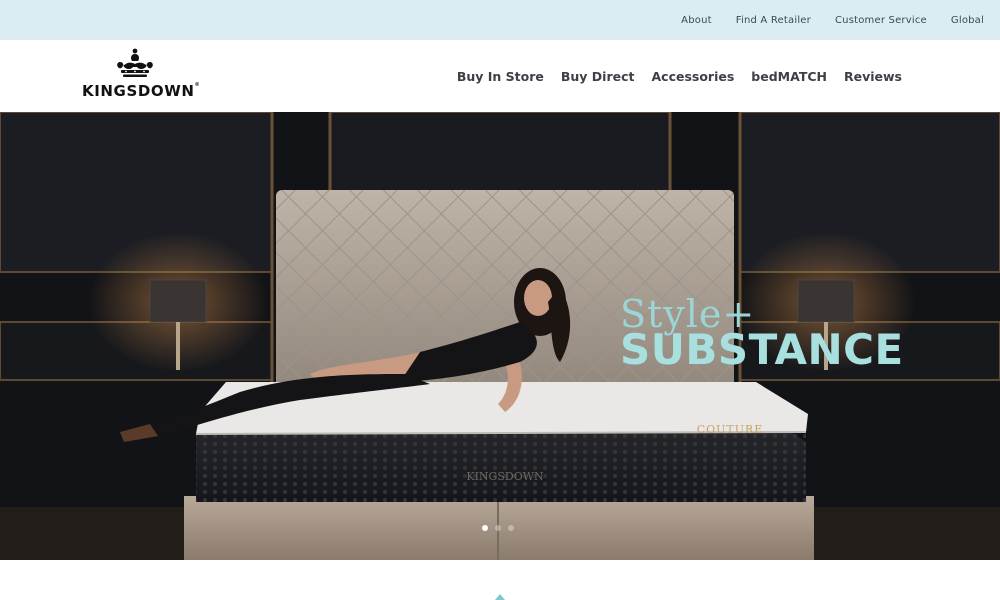  I want to click on brand-logo: KINGSDOWN®, so click(141, 77).